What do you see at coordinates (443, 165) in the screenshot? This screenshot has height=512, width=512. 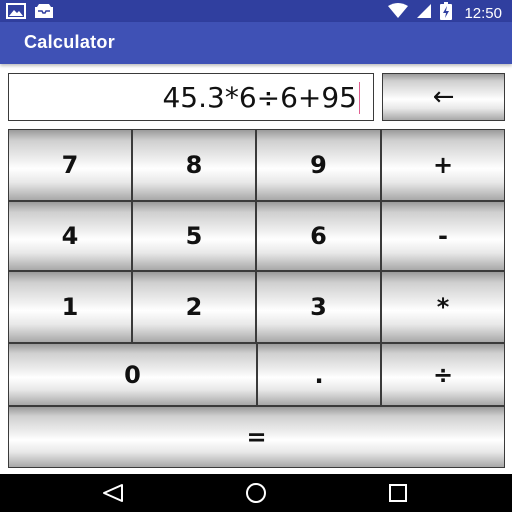 I see `plus-button: +` at bounding box center [443, 165].